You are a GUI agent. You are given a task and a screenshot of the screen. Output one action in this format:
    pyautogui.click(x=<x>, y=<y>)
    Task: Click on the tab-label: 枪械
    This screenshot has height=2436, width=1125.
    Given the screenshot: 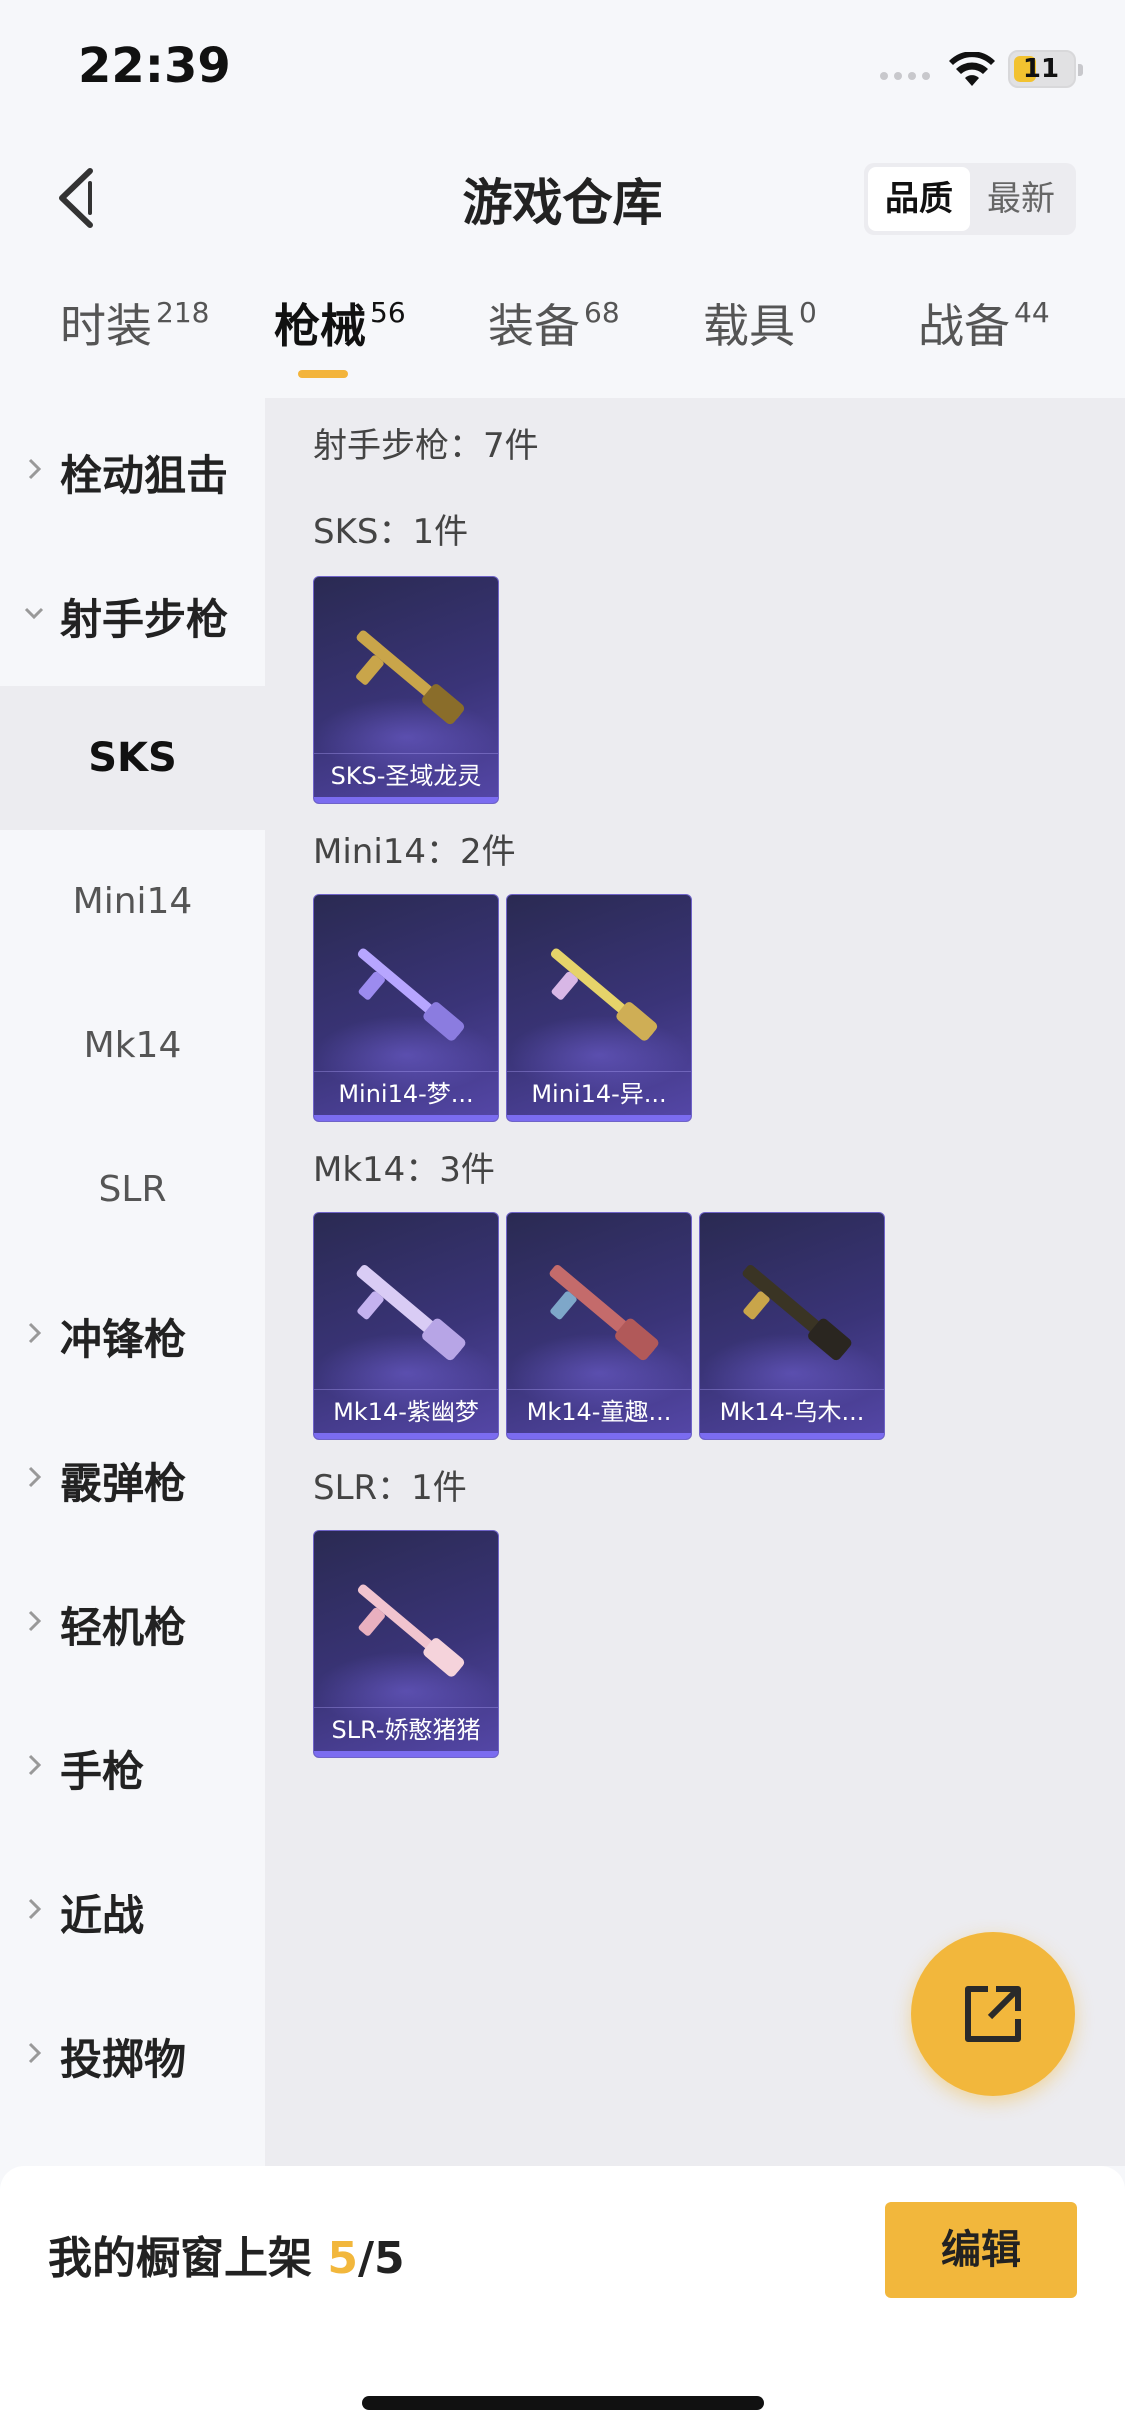 What is the action you would take?
    pyautogui.click(x=320, y=326)
    